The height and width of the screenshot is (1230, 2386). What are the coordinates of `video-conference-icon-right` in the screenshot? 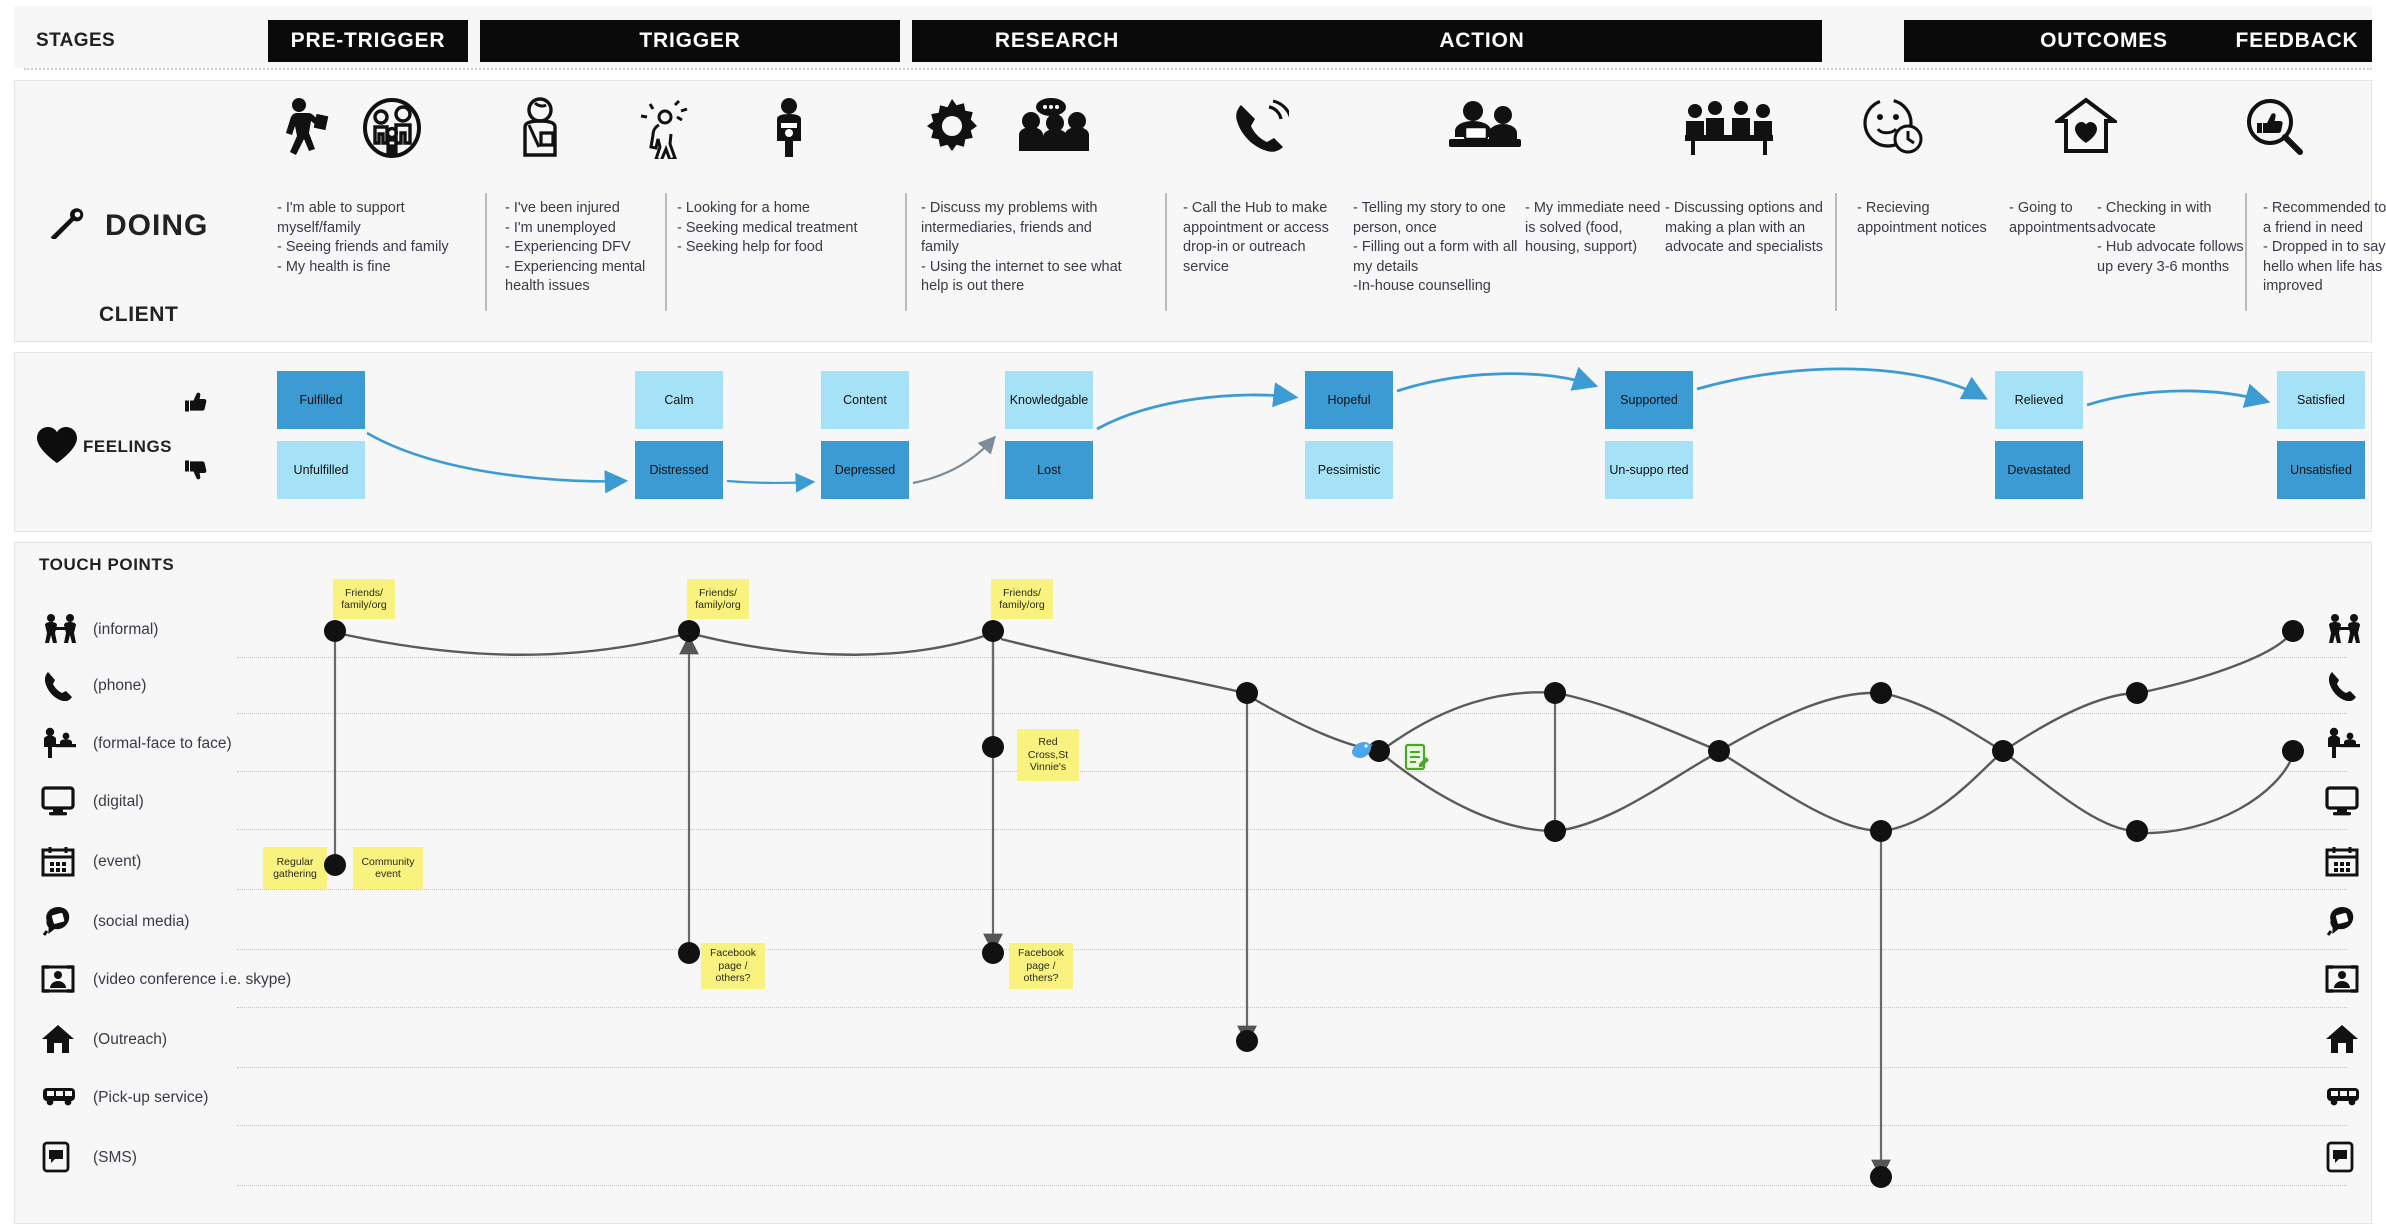 It's located at (2342, 981).